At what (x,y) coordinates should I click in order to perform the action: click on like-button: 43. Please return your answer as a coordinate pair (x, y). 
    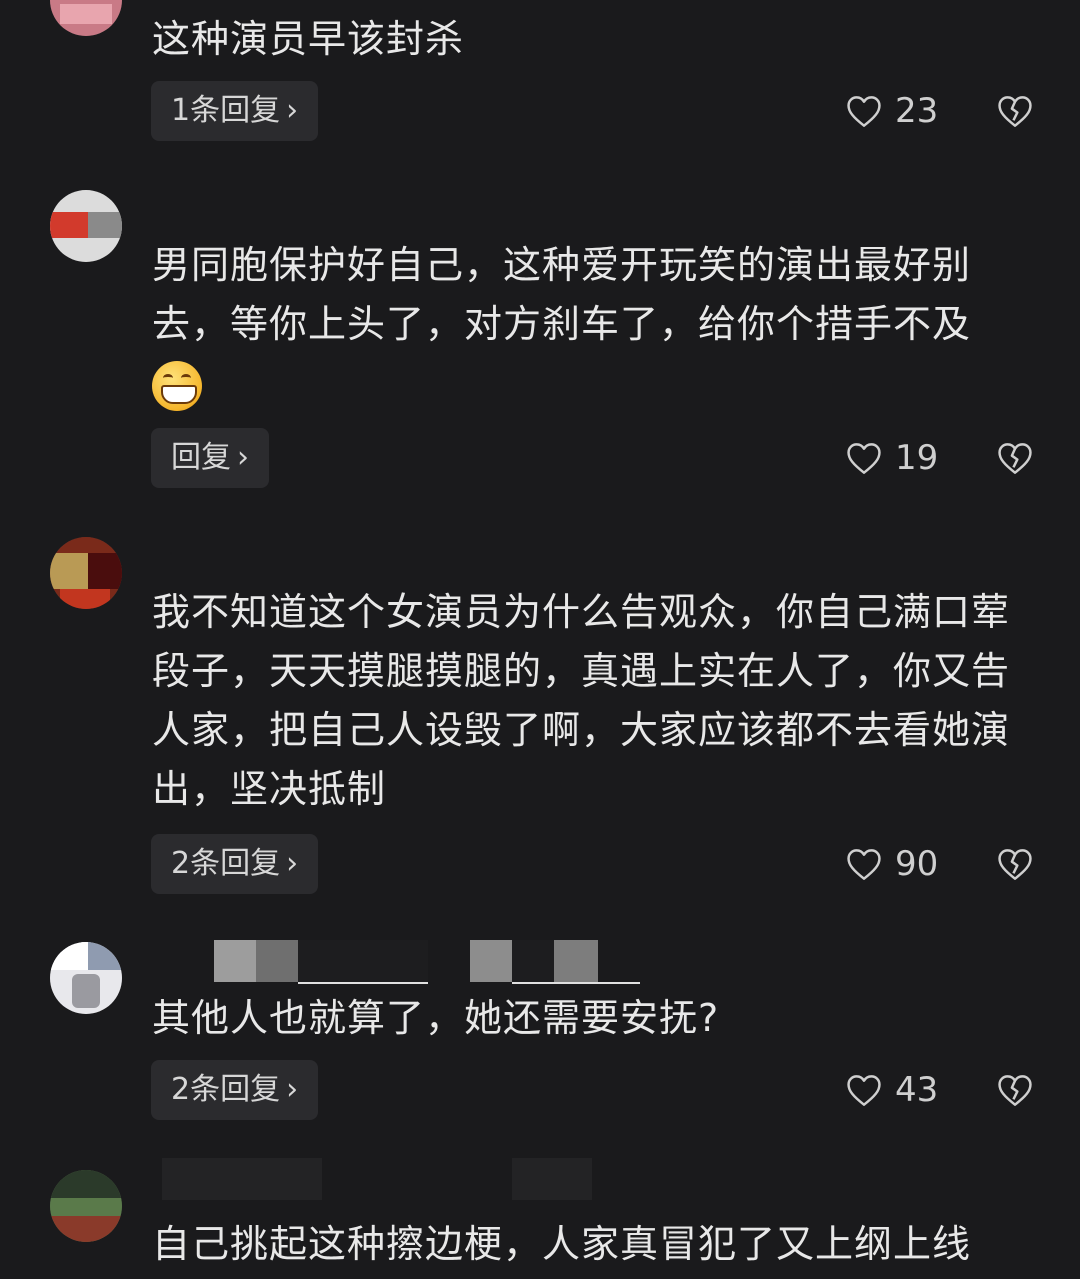
    Looking at the image, I should click on (891, 1090).